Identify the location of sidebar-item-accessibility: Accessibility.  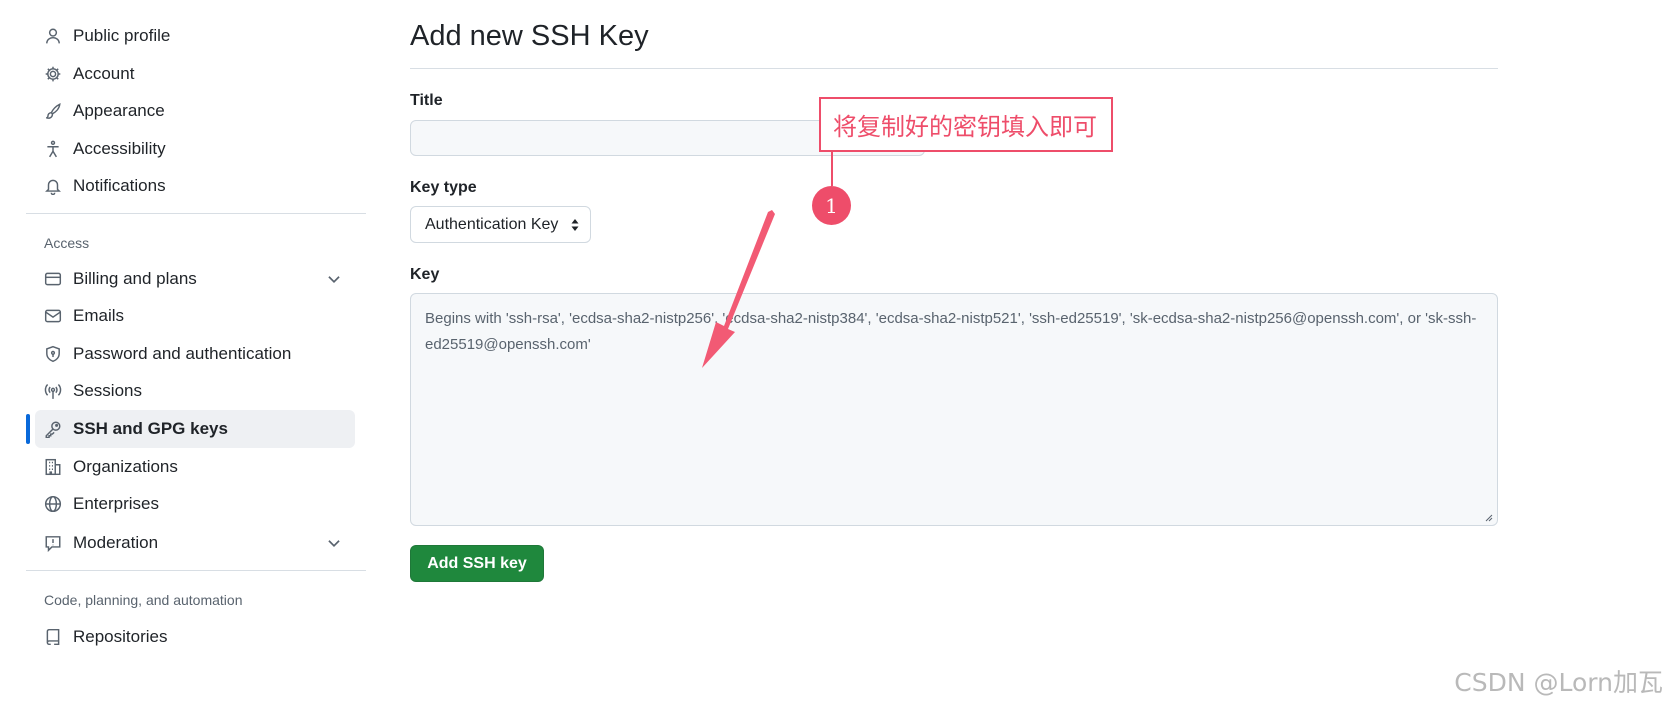
(195, 149).